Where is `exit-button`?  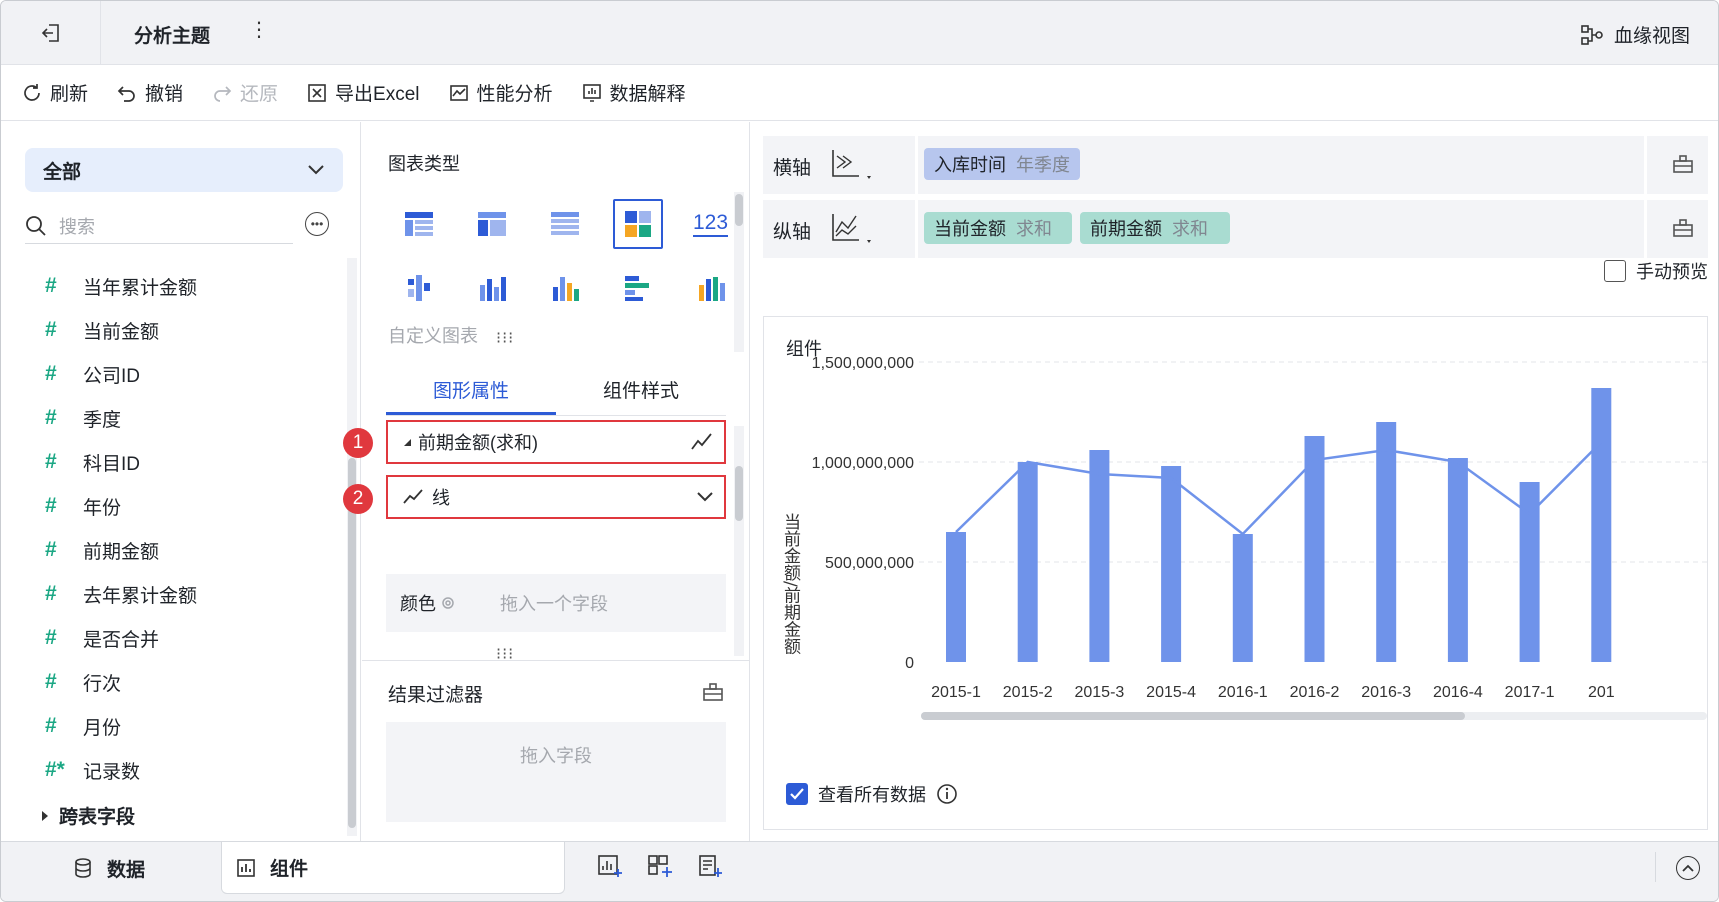 exit-button is located at coordinates (51, 33).